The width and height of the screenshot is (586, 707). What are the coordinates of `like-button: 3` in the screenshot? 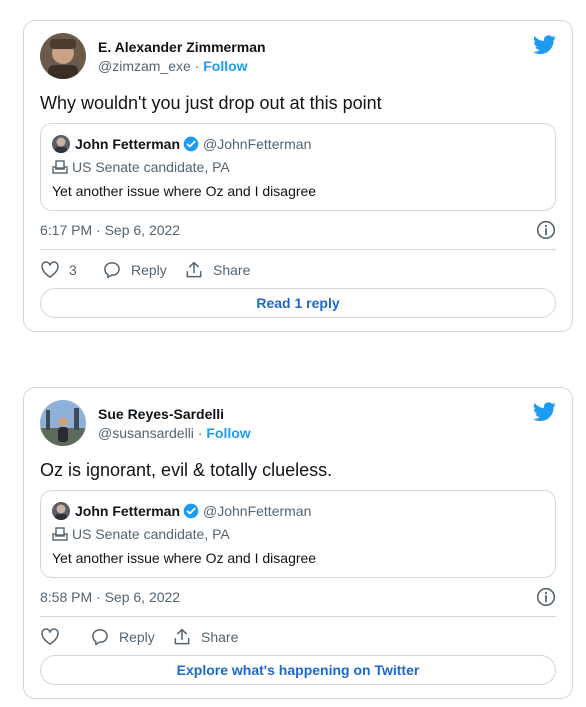 It's located at (58, 270).